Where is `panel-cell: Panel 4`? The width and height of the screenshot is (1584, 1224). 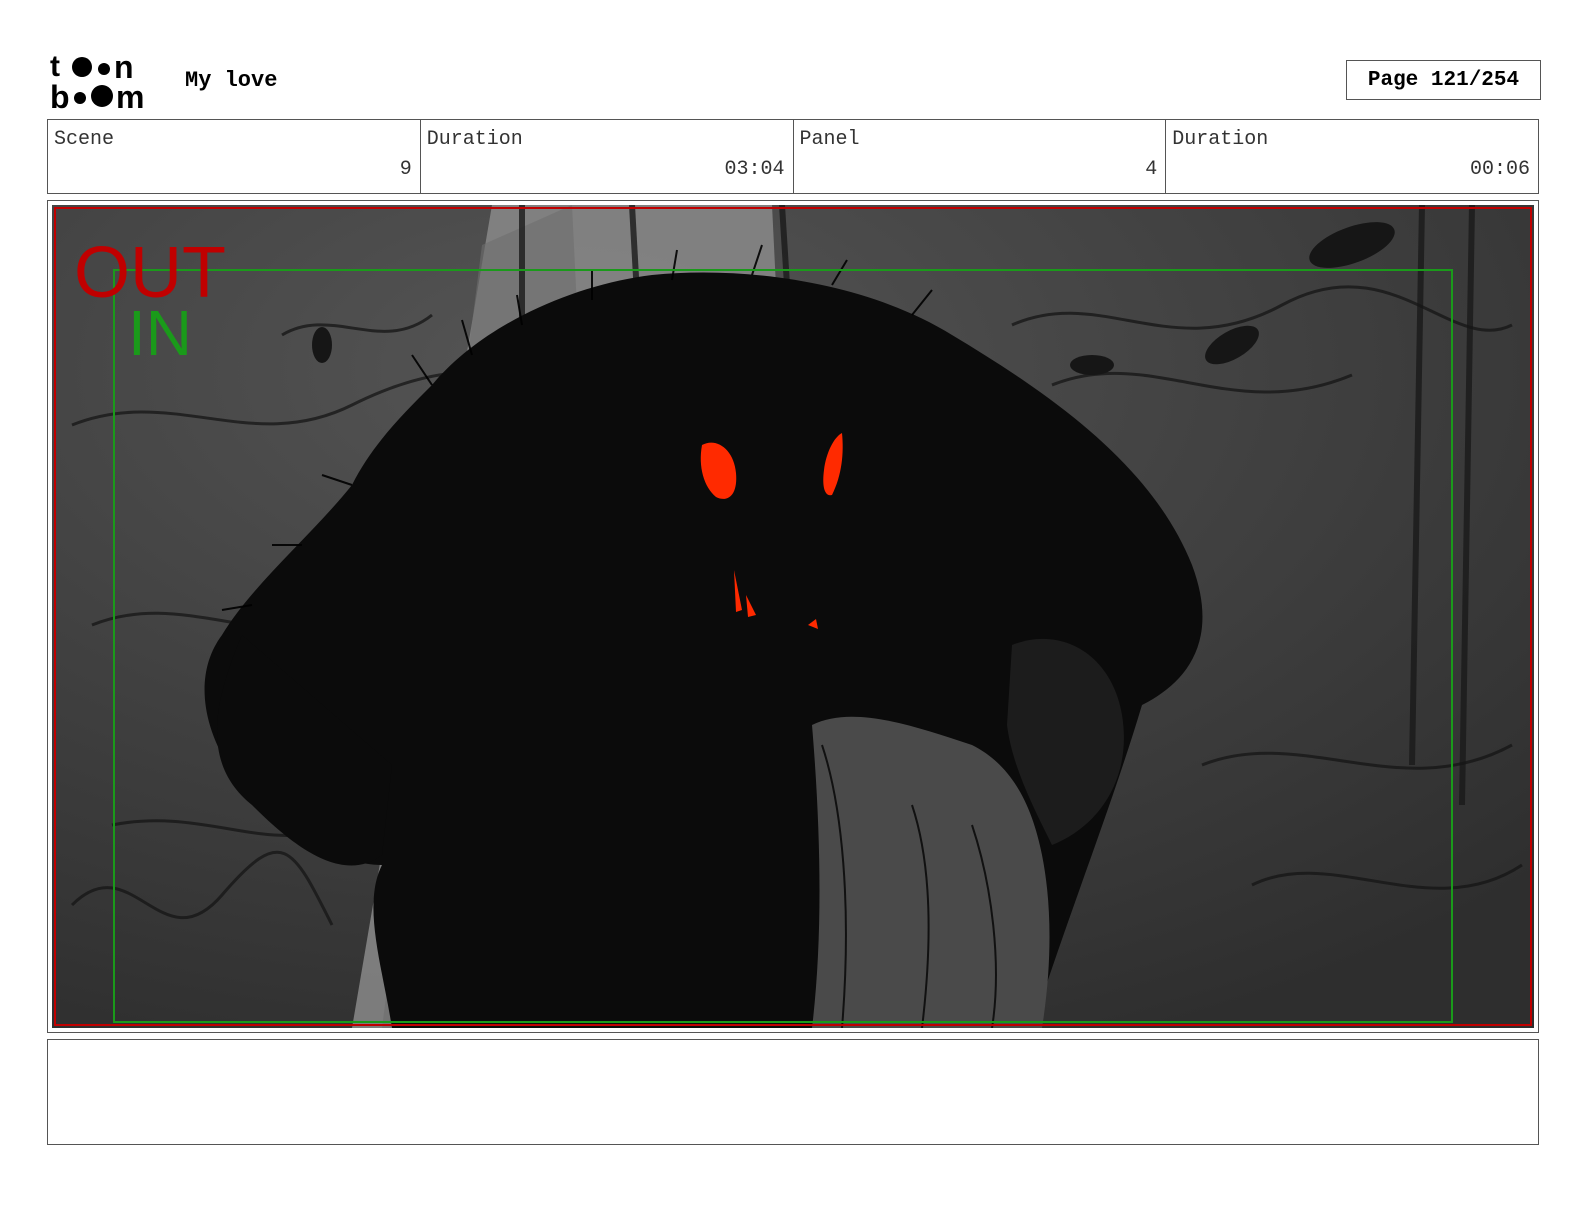 panel-cell: Panel 4 is located at coordinates (980, 156).